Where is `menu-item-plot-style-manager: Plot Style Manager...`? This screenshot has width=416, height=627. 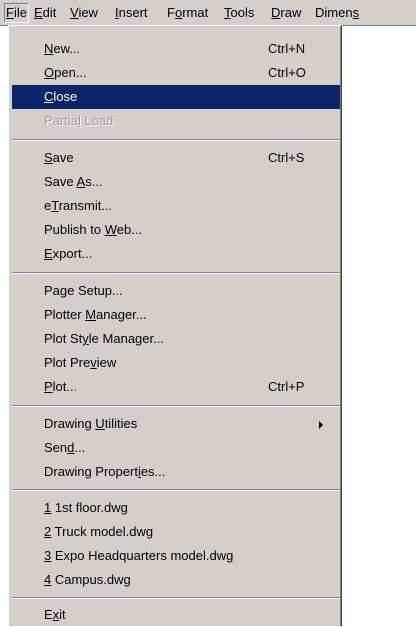 menu-item-plot-style-manager: Plot Style Manager... is located at coordinates (176, 339).